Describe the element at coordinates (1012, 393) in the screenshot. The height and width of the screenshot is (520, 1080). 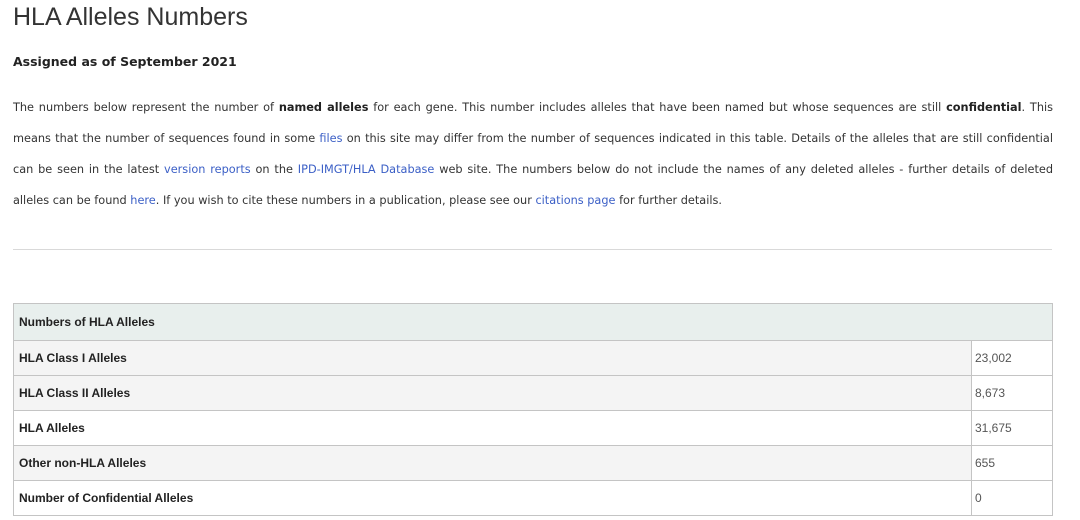
I see `row-value: 8,673` at that location.